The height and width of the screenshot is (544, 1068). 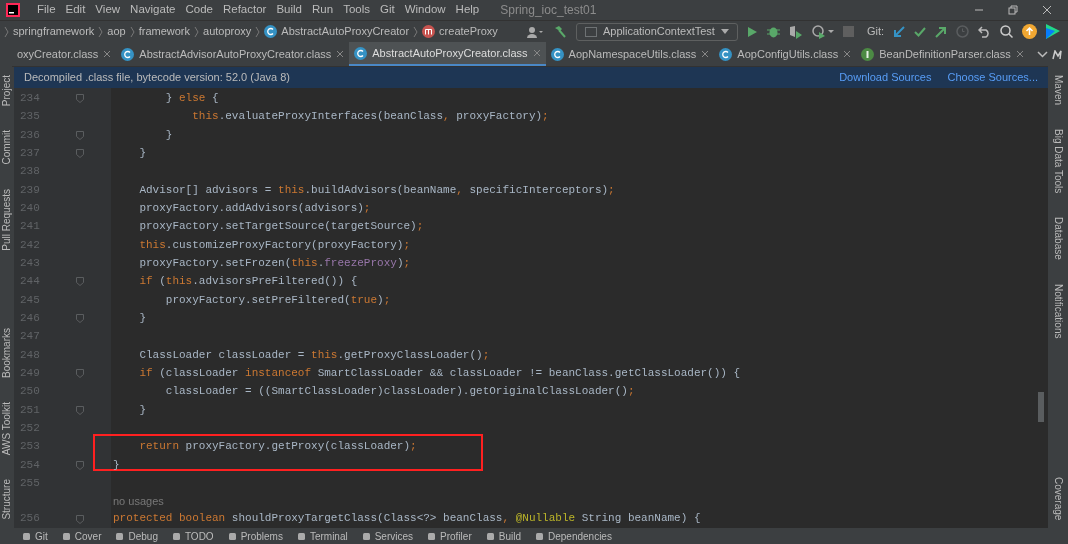 What do you see at coordinates (726, 54) in the screenshot?
I see `class-icon` at bounding box center [726, 54].